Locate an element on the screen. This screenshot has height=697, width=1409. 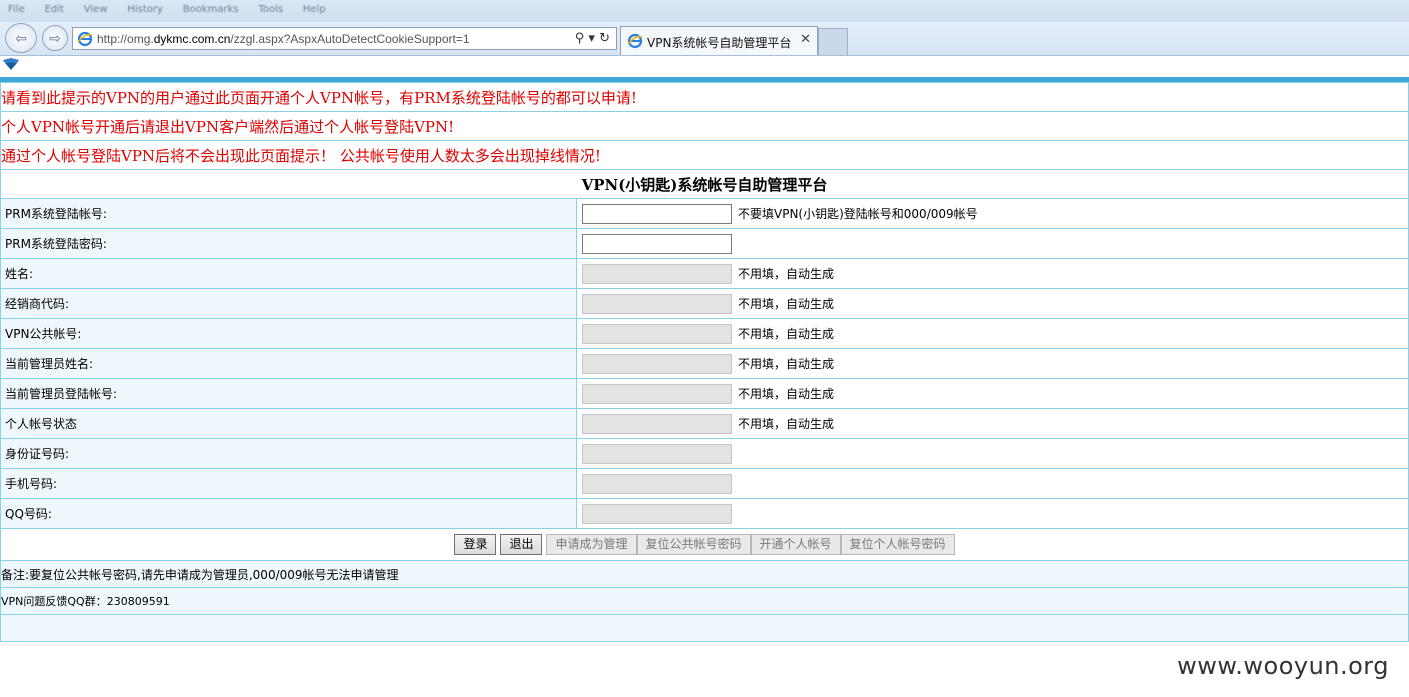
login-button: 登录 is located at coordinates (475, 544).